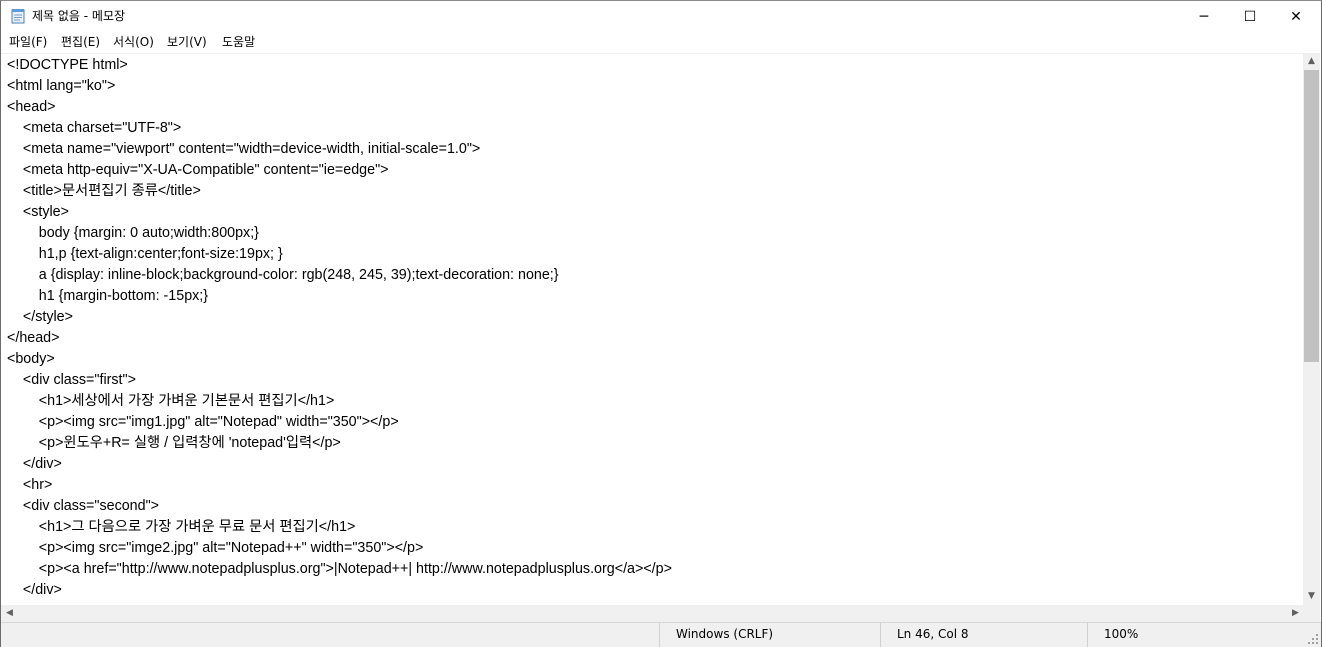 The image size is (1322, 647). Describe the element at coordinates (108, 296) in the screenshot. I see `code-line: h1 {margin-bottom: -15px;}` at that location.